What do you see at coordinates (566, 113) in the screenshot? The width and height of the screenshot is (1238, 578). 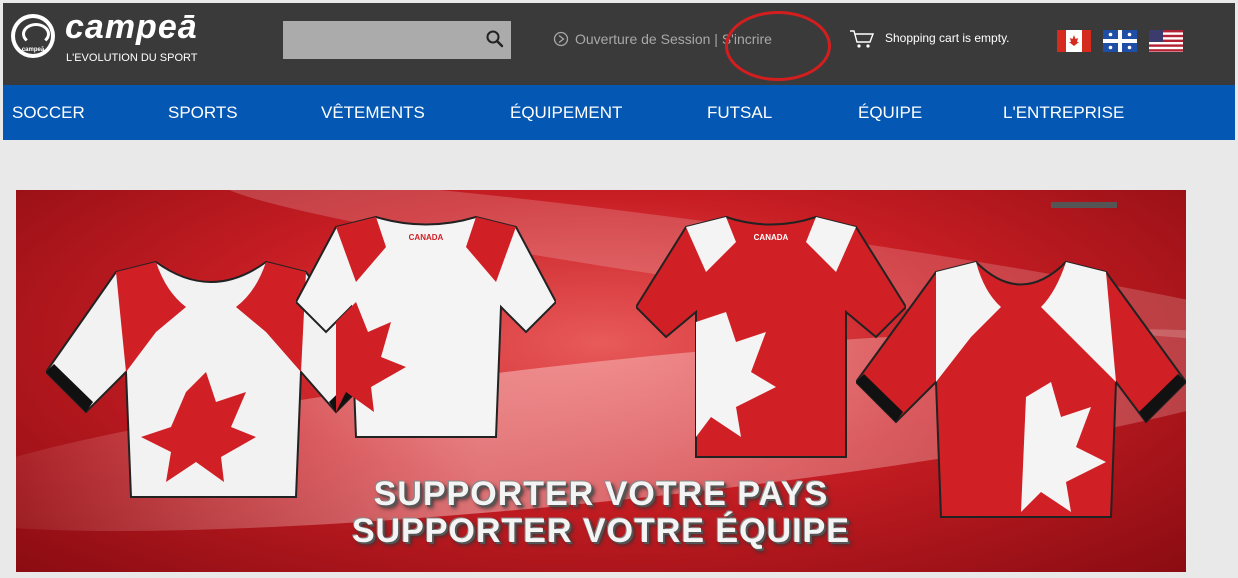 I see `nav-item-equipement: ÉQUIPEMENT` at bounding box center [566, 113].